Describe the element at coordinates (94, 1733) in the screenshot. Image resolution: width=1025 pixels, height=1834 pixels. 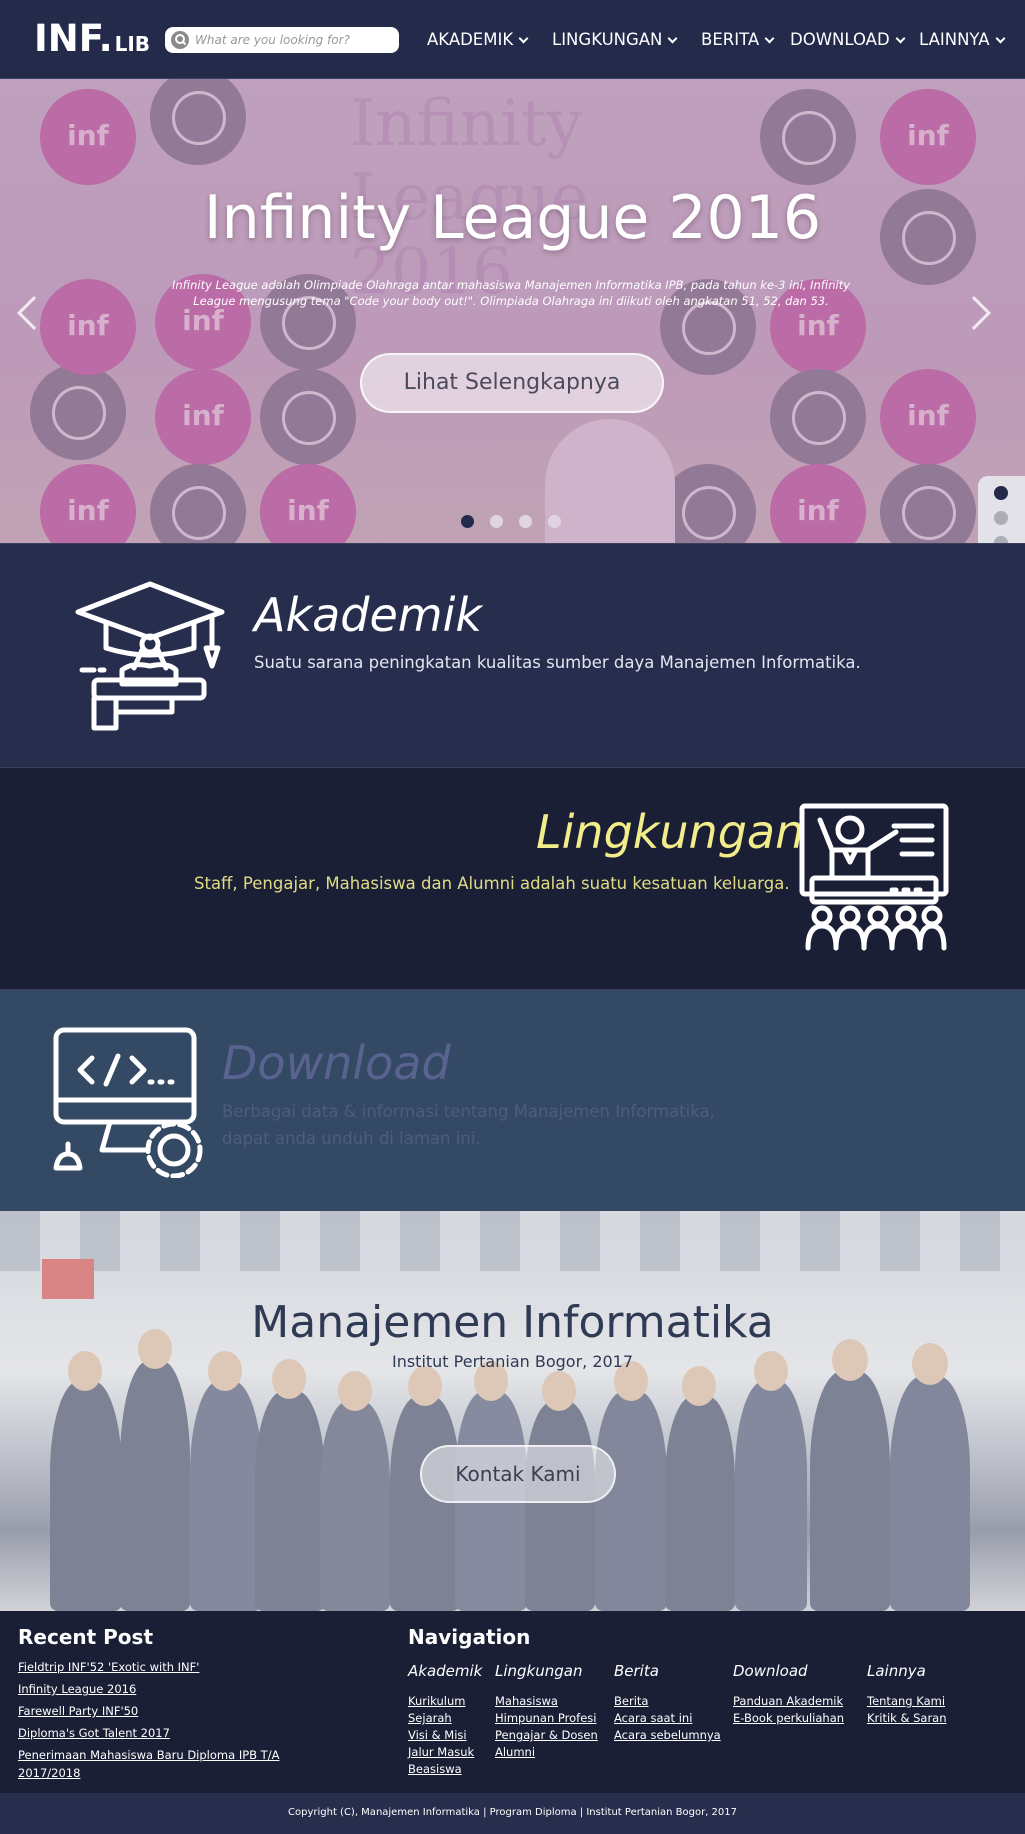
I see `recent-post-link: Diploma's Got Talent 2017` at that location.